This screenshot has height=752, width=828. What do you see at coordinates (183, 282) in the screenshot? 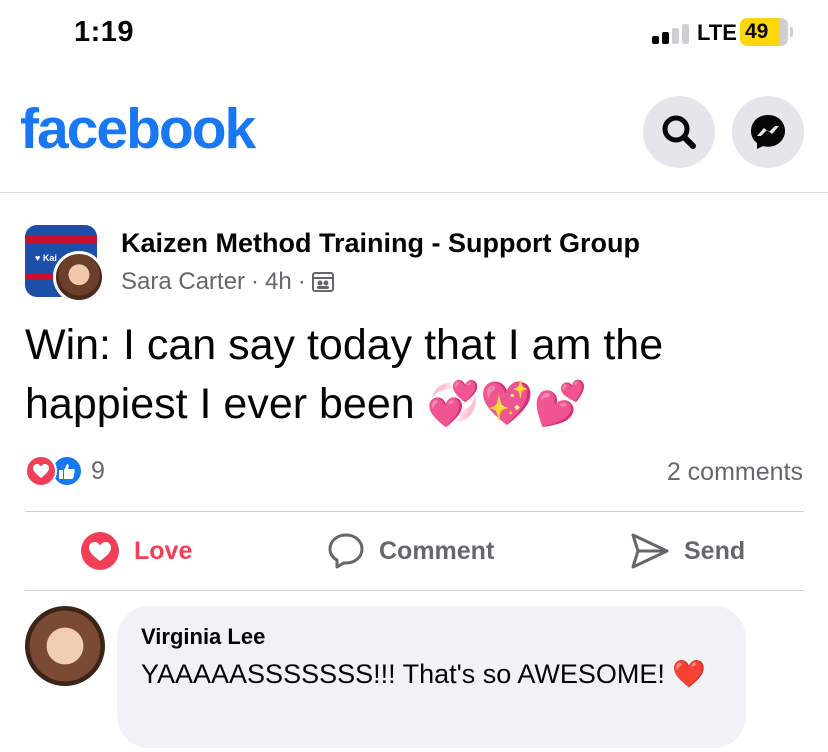
I see `author-name: Sara Carter` at bounding box center [183, 282].